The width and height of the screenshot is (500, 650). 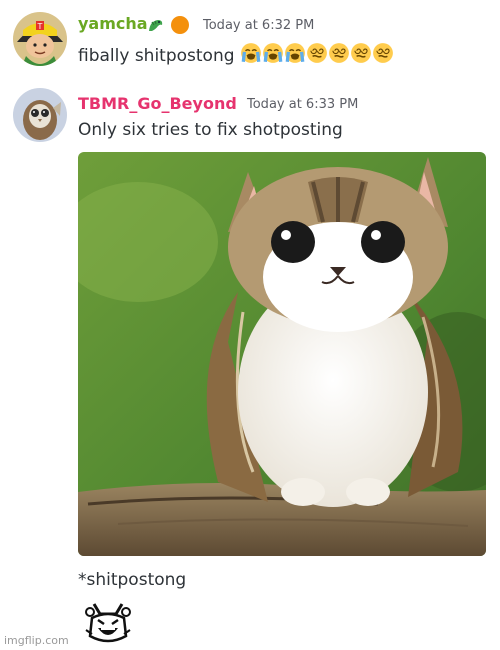 What do you see at coordinates (210, 130) in the screenshot?
I see `message-text: Only six tries to fix shotposting` at bounding box center [210, 130].